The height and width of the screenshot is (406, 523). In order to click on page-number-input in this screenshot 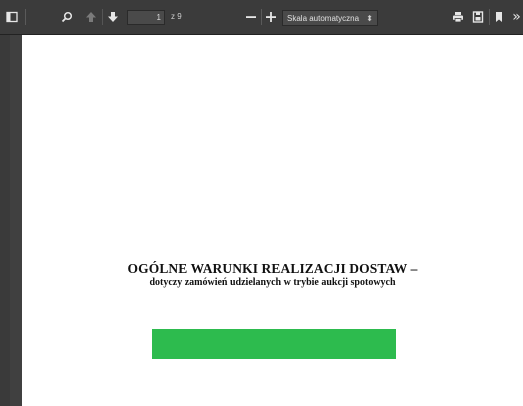, I will do `click(146, 17)`.